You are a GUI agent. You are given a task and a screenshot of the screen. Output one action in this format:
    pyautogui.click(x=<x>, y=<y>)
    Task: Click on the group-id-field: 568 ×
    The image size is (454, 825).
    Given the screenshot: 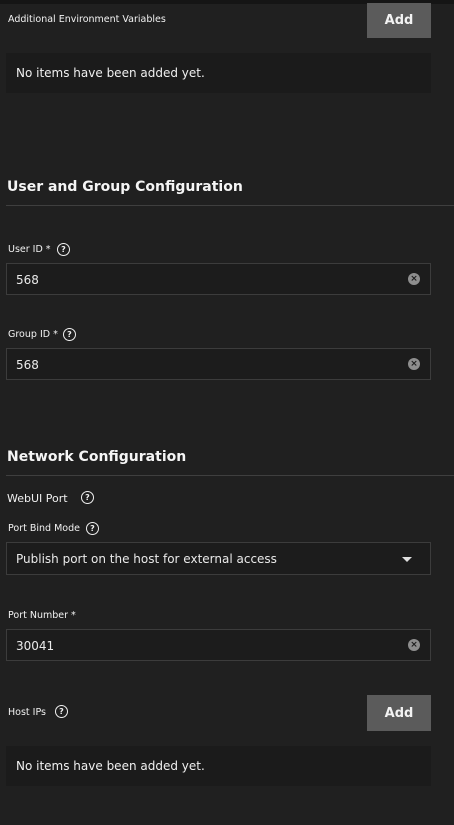 What is the action you would take?
    pyautogui.click(x=218, y=364)
    